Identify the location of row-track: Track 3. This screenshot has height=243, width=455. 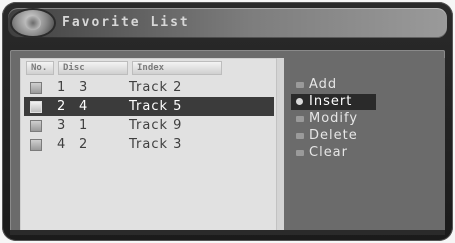
(156, 144).